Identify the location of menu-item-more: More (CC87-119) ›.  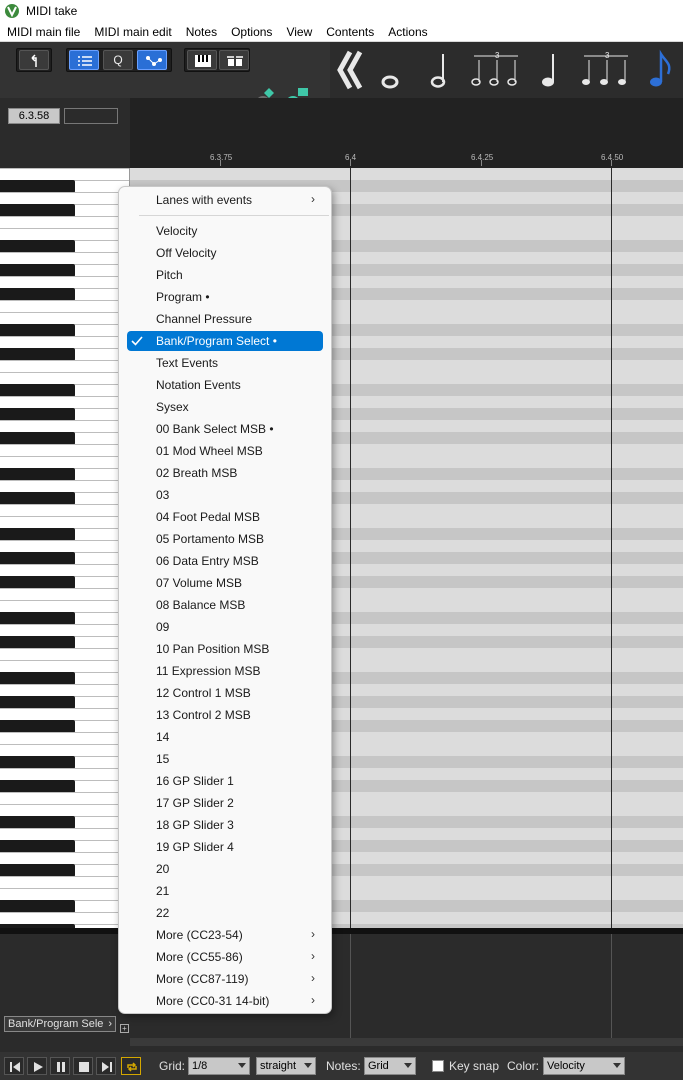
(225, 979).